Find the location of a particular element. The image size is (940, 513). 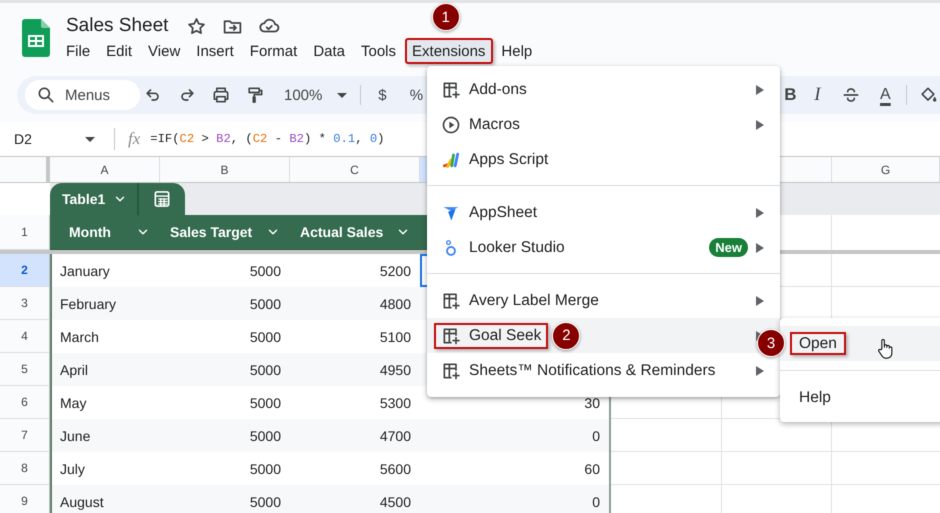

menu-item: Data is located at coordinates (329, 51).